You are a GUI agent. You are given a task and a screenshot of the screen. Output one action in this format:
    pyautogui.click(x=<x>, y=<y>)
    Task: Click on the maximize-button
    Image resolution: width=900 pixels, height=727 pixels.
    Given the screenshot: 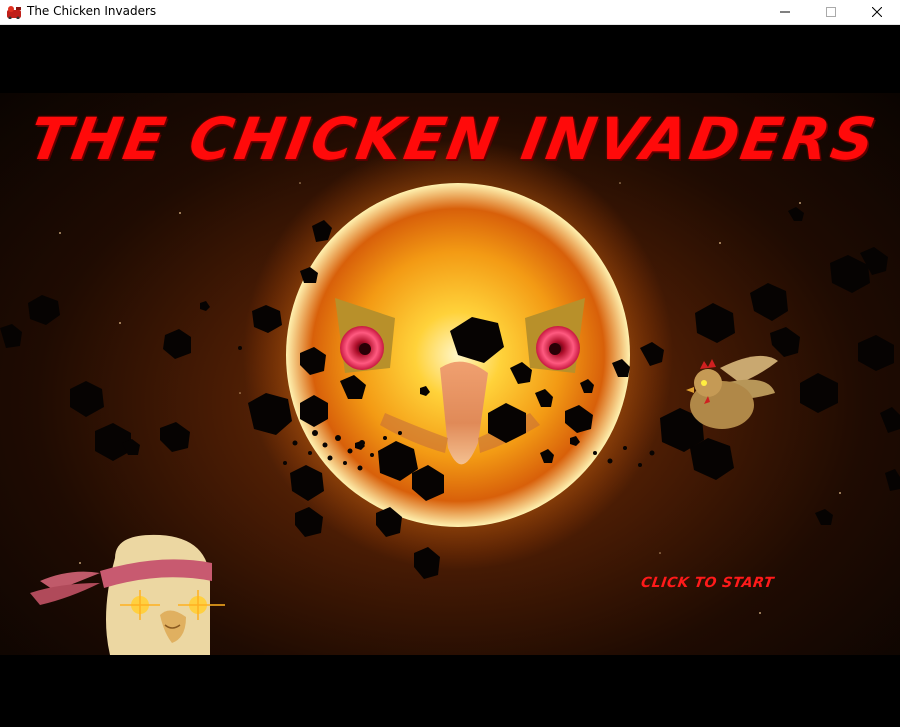 What is the action you would take?
    pyautogui.click(x=831, y=12)
    